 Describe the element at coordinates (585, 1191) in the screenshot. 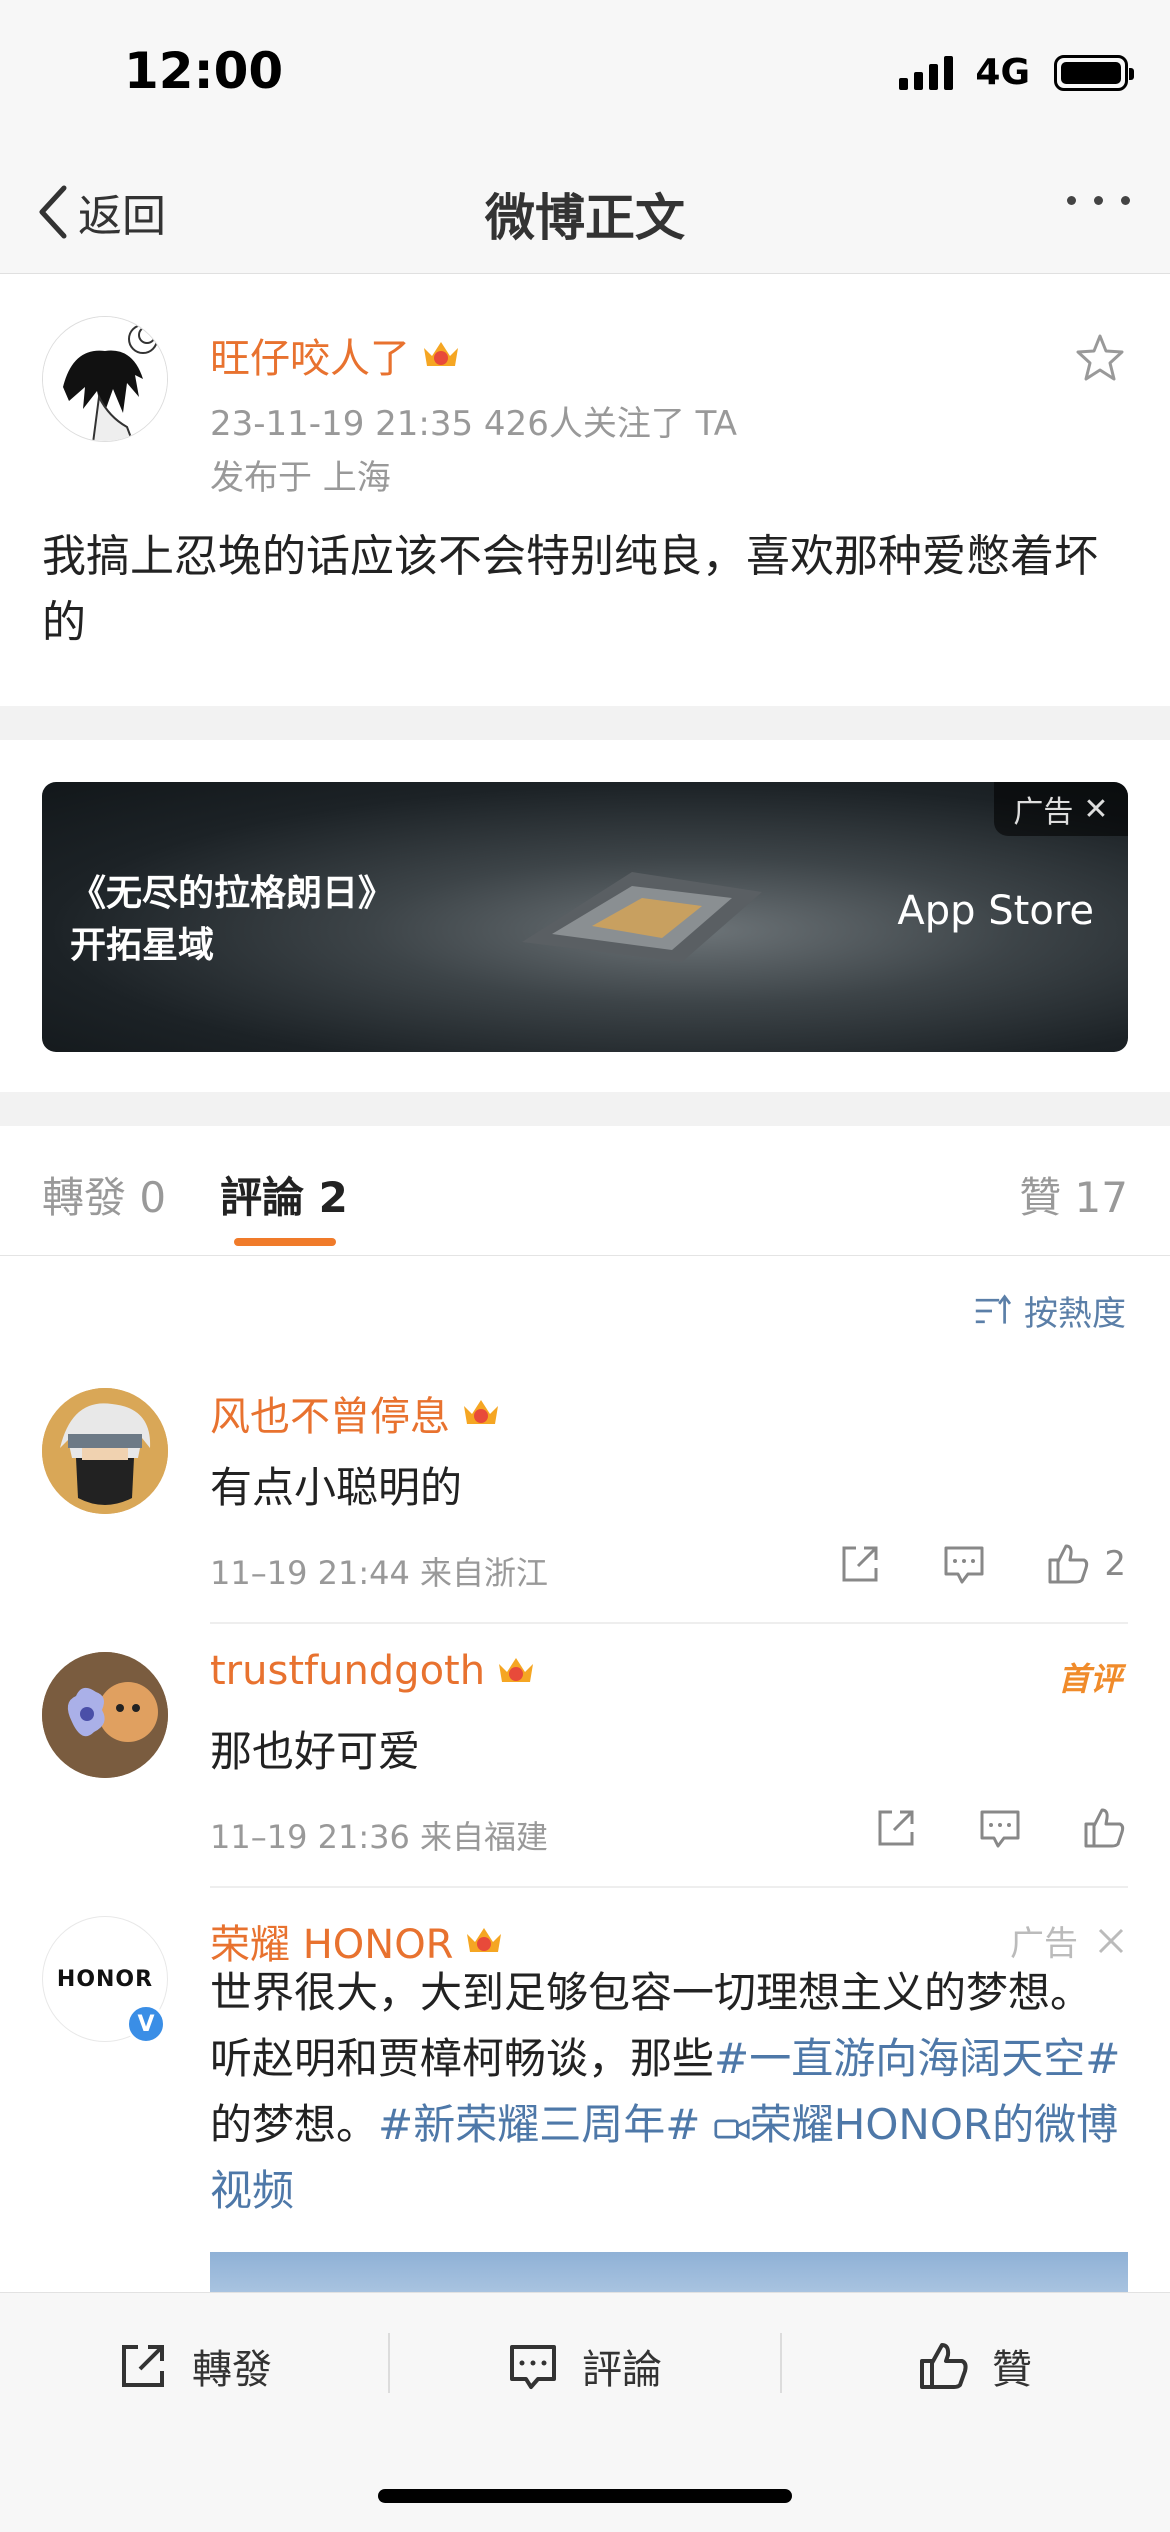

I see `interaction-tabs: 轉發 0 評論 2 贊 17` at that location.